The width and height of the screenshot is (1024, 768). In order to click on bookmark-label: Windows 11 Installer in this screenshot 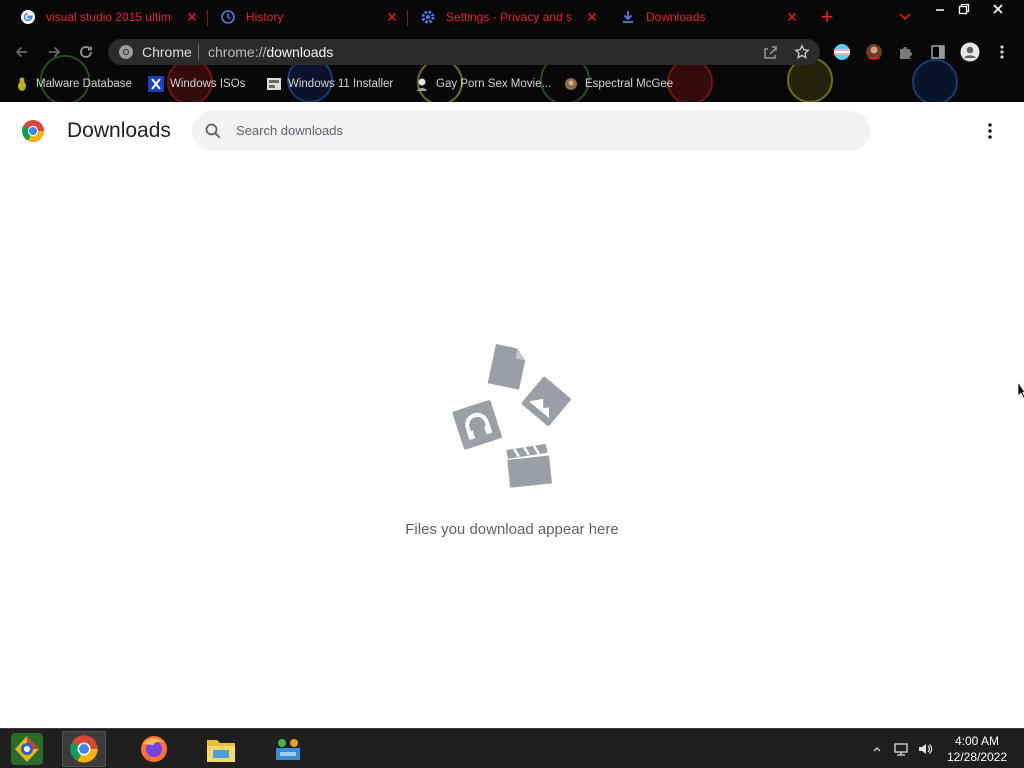, I will do `click(341, 84)`.